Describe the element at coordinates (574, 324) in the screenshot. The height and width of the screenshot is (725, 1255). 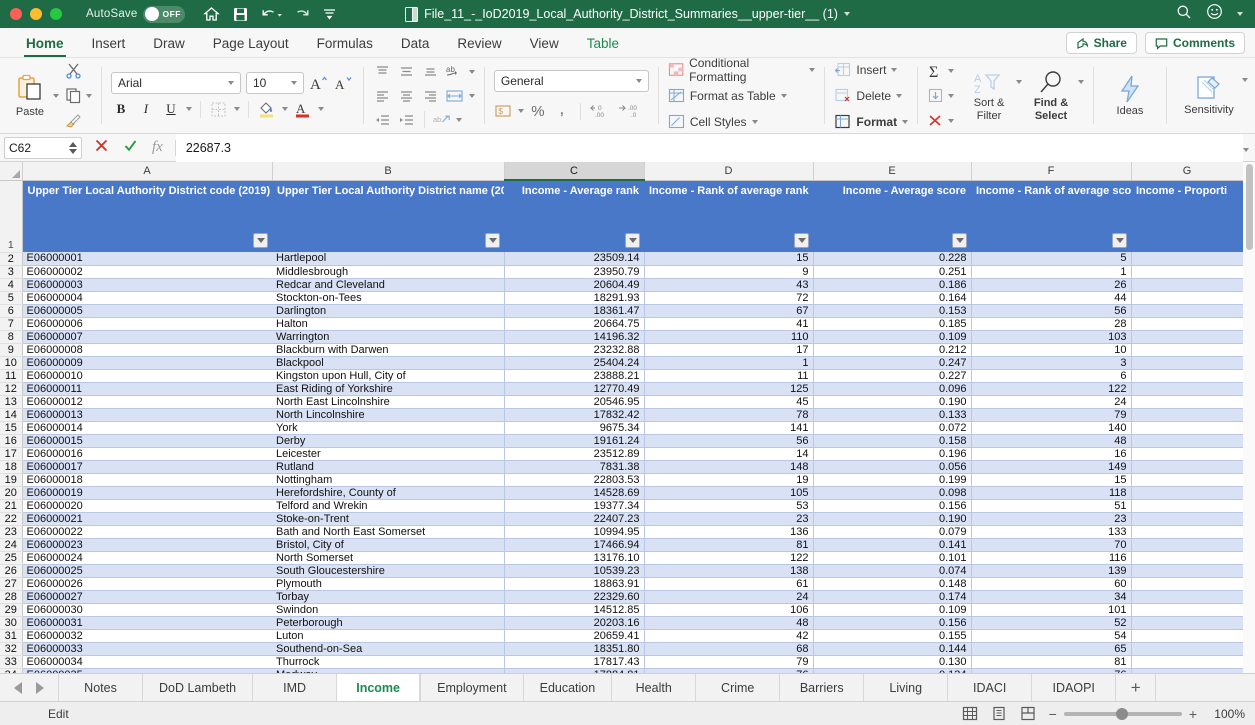
I see `cell-income-average-rank: 20664.75` at that location.